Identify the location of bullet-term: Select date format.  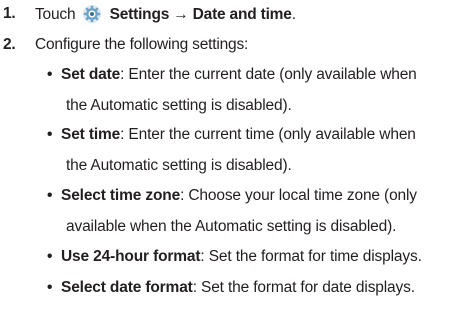
(127, 287).